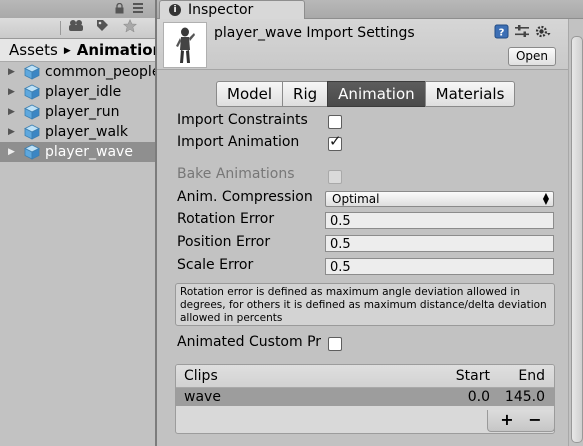 The width and height of the screenshot is (583, 446). What do you see at coordinates (439, 266) in the screenshot?
I see `scale-error-field: 0.5` at bounding box center [439, 266].